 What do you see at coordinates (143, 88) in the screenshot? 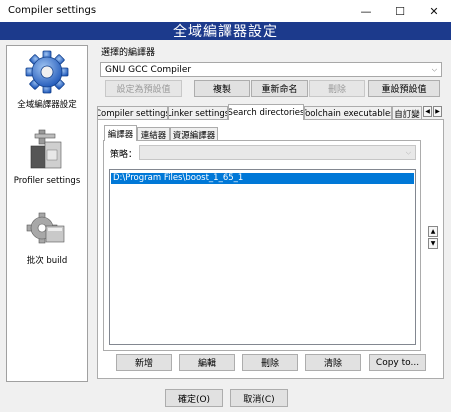
I see `set-default-button: 設定為預設值` at bounding box center [143, 88].